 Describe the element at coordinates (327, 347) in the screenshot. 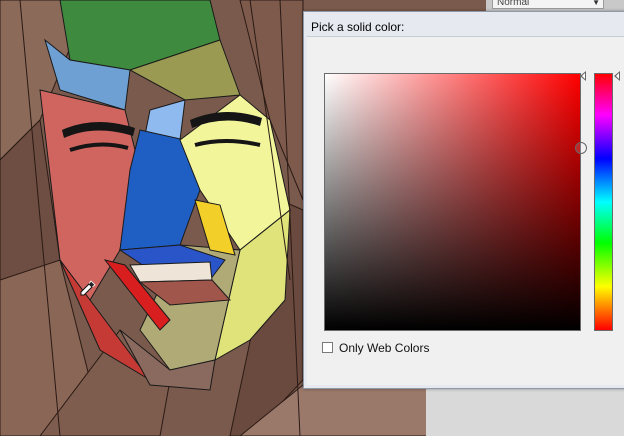

I see `only-web-colors-checkbox` at that location.